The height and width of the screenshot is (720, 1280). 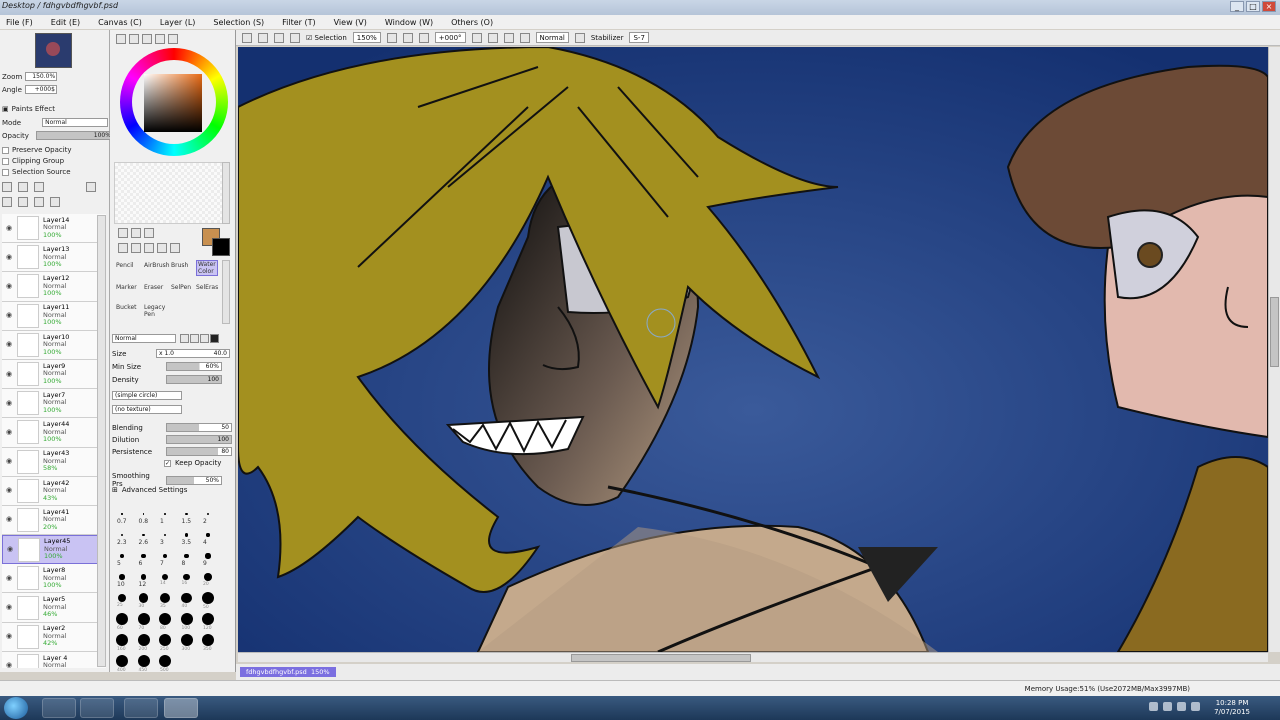 What do you see at coordinates (661, 658) in the screenshot?
I see `horizontal-scroll-thumb` at bounding box center [661, 658].